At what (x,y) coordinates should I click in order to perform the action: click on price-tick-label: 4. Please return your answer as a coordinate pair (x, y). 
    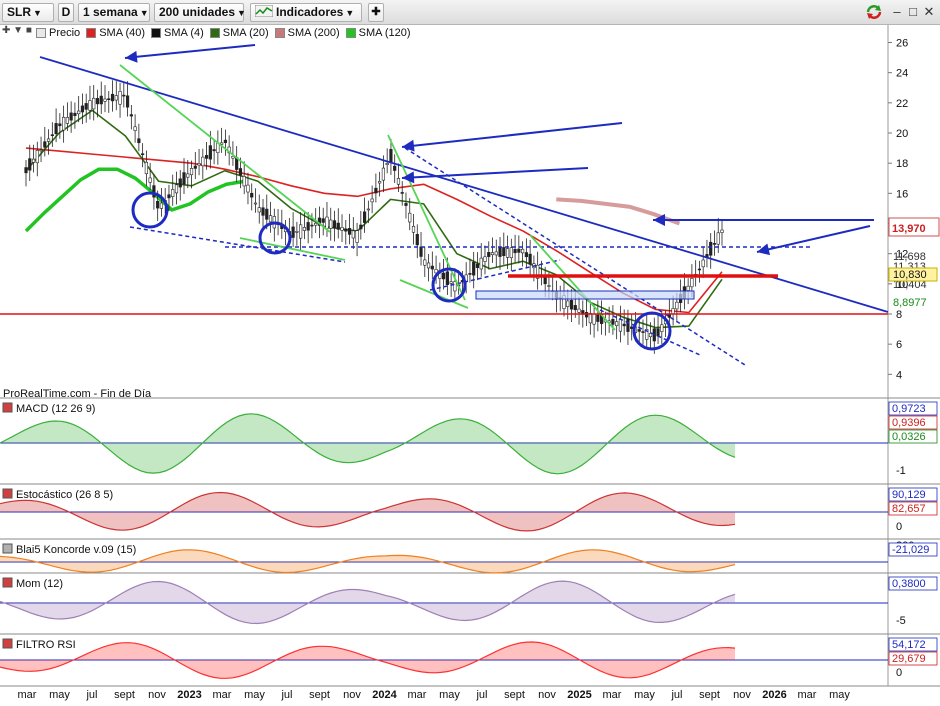
    Looking at the image, I should click on (899, 375).